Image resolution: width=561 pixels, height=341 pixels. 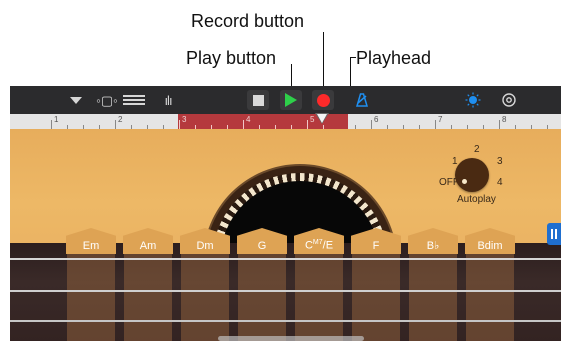 What do you see at coordinates (472, 175) in the screenshot?
I see `autoplay-knob` at bounding box center [472, 175].